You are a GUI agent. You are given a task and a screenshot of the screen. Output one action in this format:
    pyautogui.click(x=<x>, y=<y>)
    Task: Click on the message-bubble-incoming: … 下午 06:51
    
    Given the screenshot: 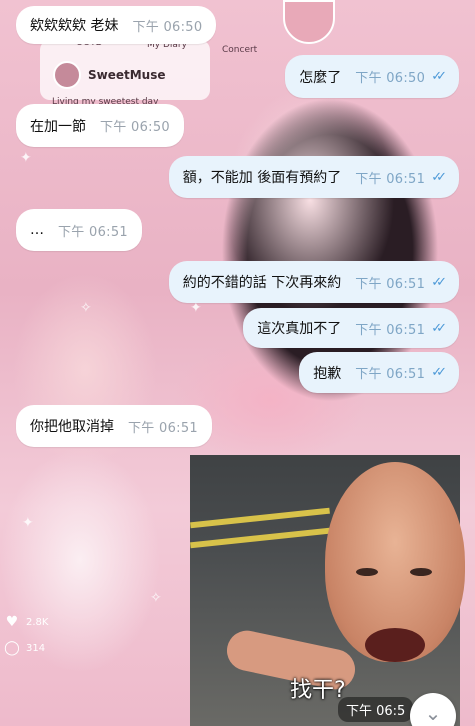 What is the action you would take?
    pyautogui.click(x=79, y=230)
    